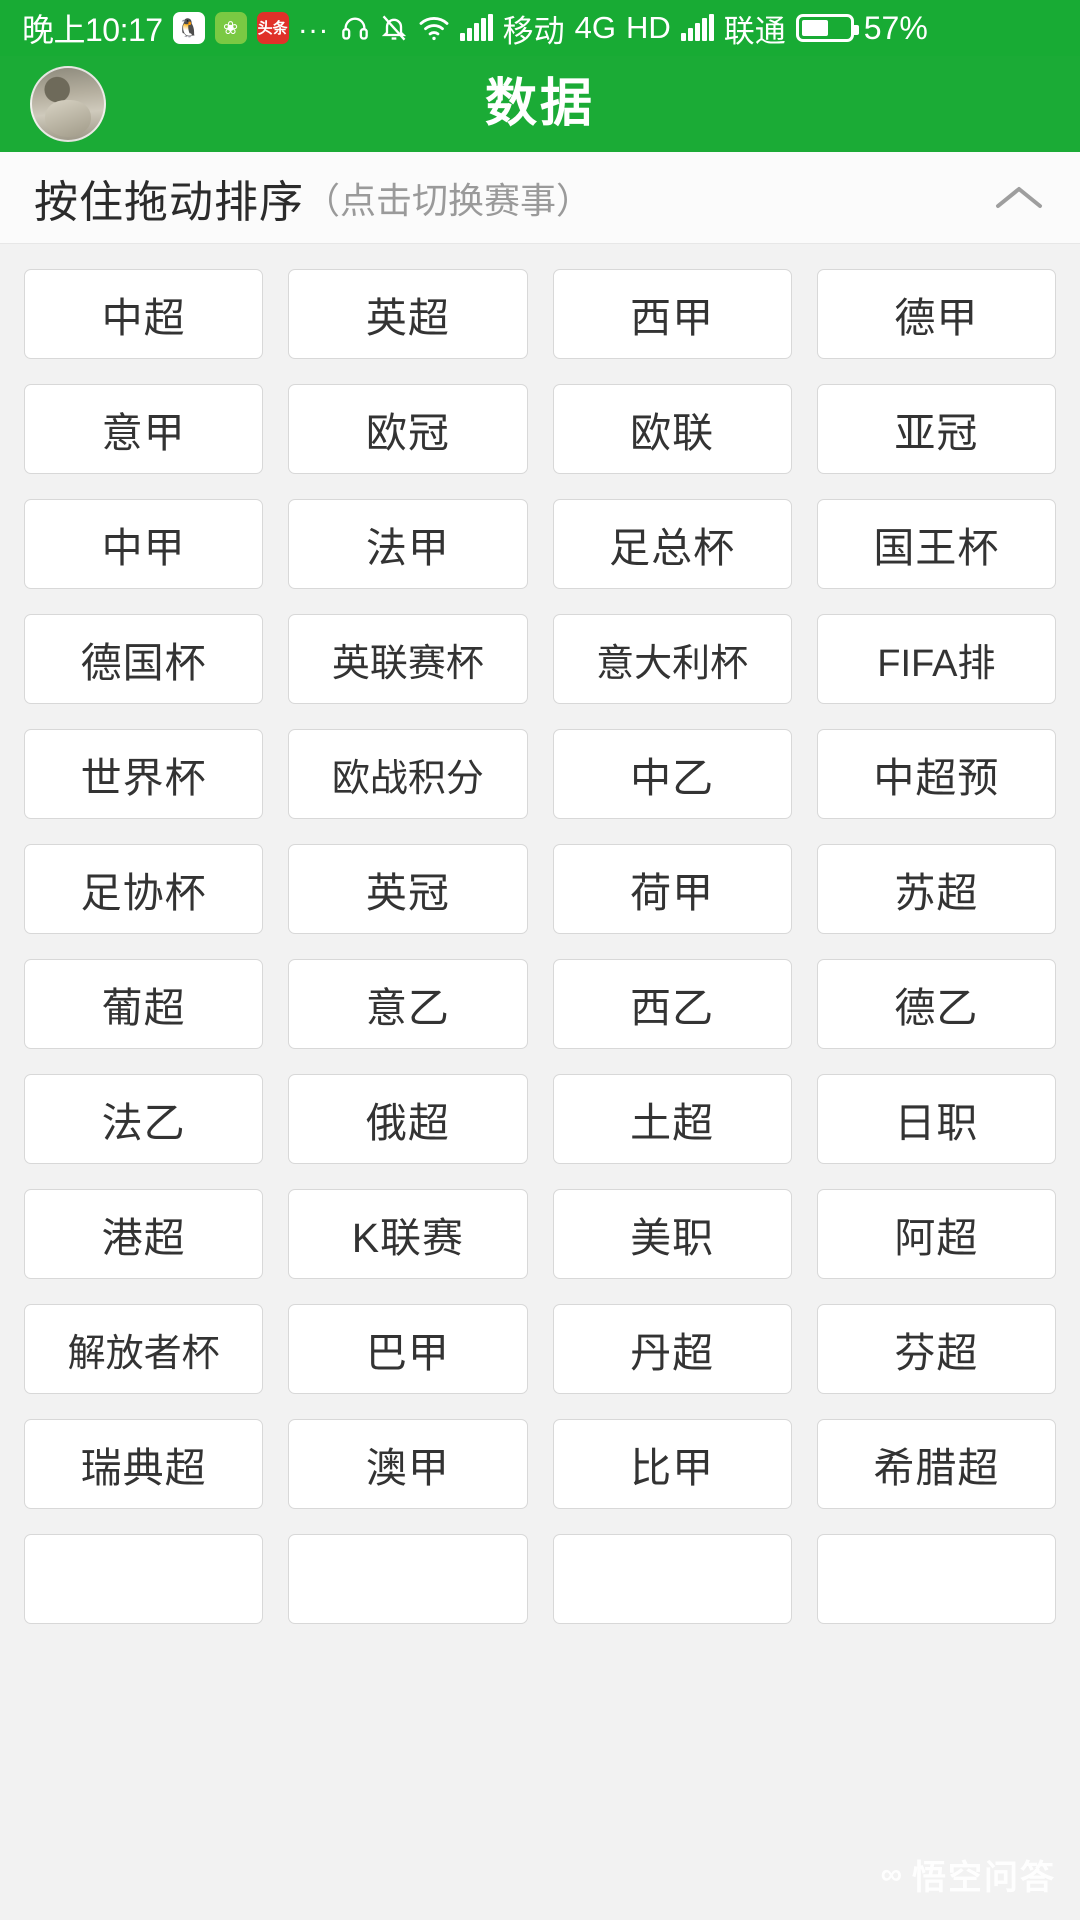 This screenshot has height=1920, width=1080. What do you see at coordinates (408, 1234) in the screenshot?
I see `league-cell: K联赛` at bounding box center [408, 1234].